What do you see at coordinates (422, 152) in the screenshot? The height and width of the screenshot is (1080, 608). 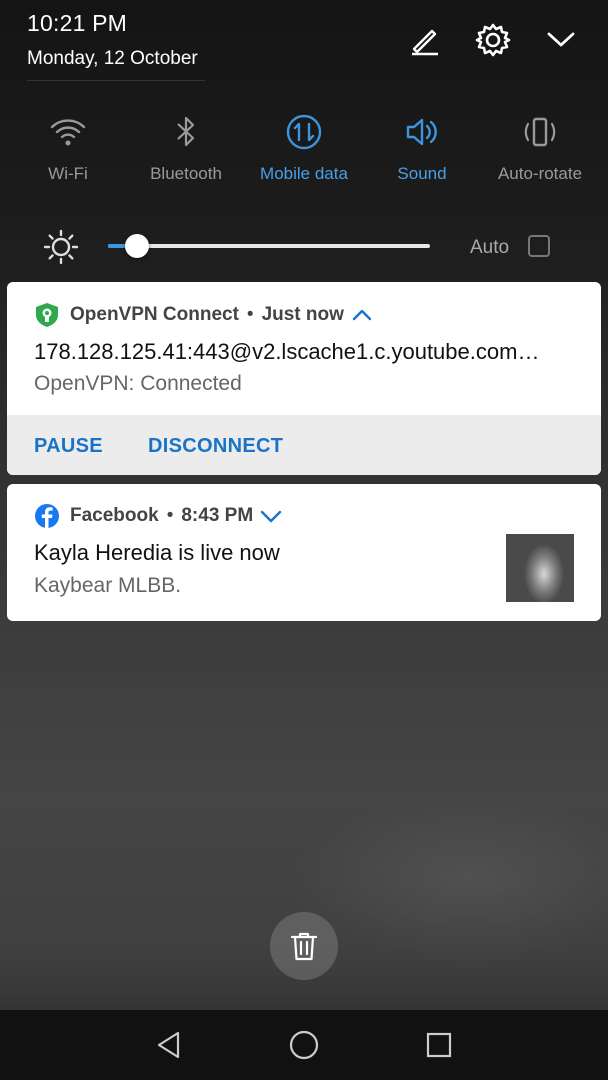 I see `qs-tile-sound: Sound` at bounding box center [422, 152].